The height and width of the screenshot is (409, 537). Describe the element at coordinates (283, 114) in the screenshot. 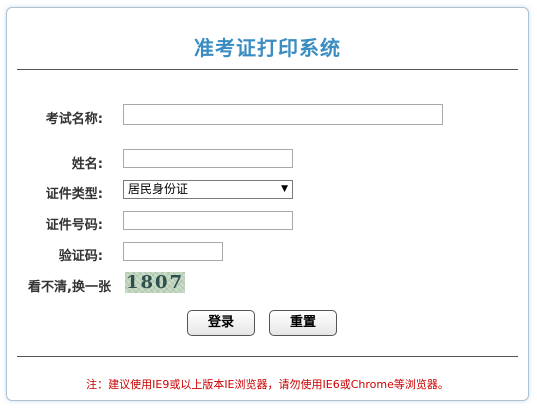

I see `exam-name-input` at that location.